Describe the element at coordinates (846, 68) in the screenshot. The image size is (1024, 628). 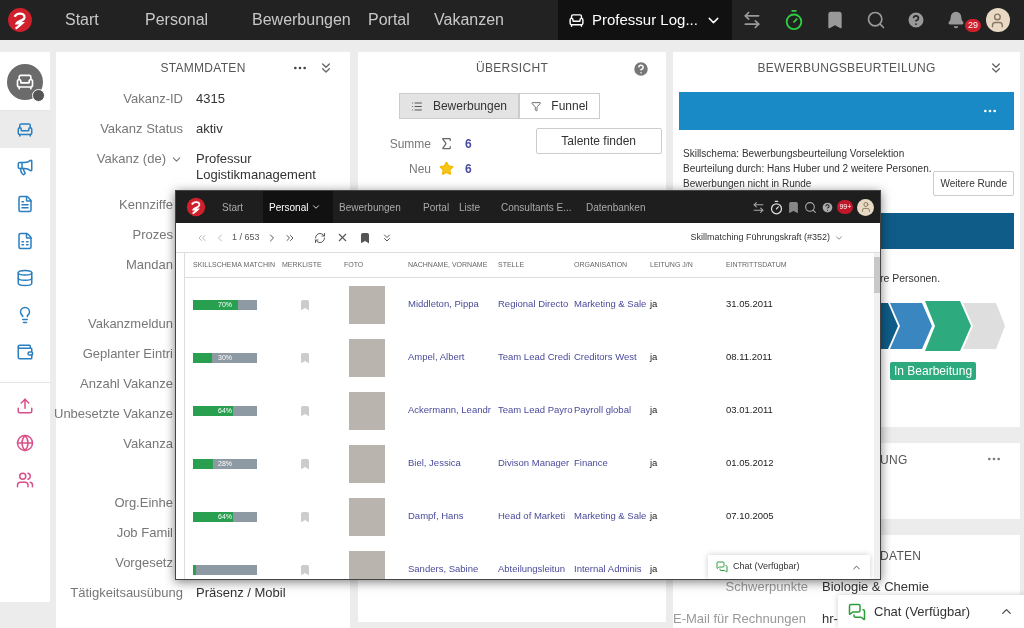
I see `panel-title: BEWERBUNGSBEURTEILUNG` at that location.